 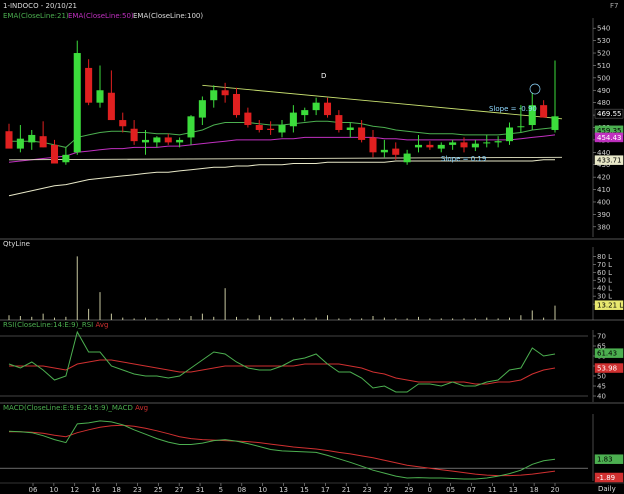 What do you see at coordinates (609, 161) in the screenshot?
I see `price-value-tag: 433.71` at bounding box center [609, 161].